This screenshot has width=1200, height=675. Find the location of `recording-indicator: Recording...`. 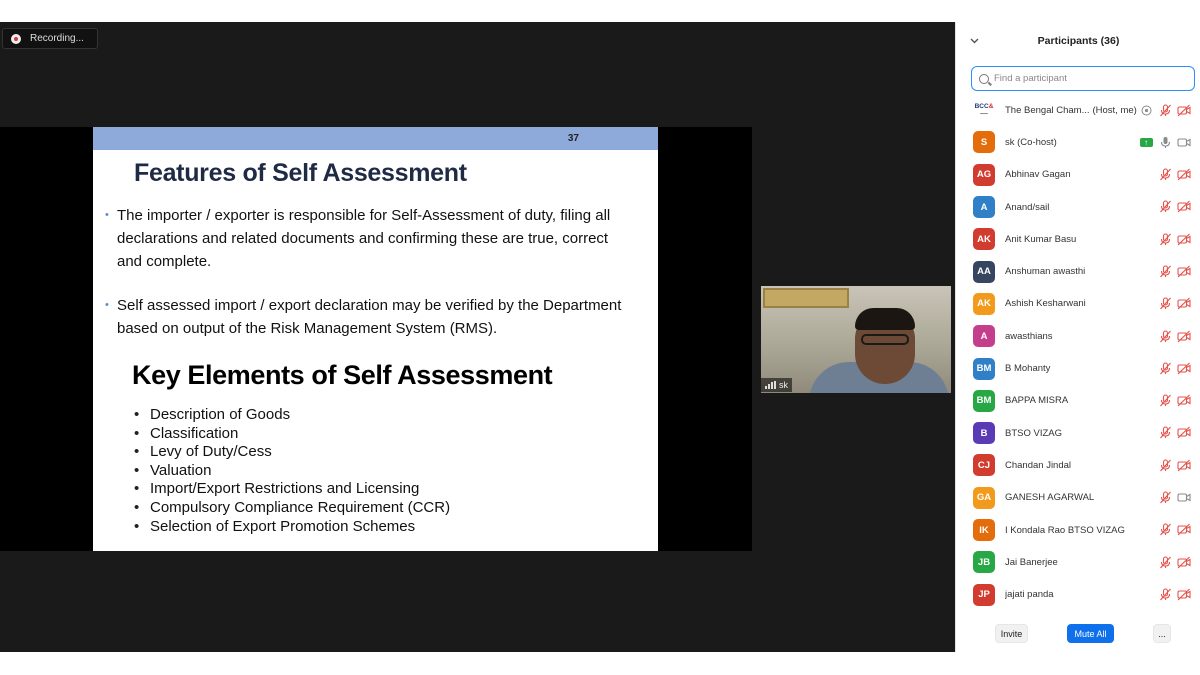

recording-indicator: Recording... is located at coordinates (50, 38).